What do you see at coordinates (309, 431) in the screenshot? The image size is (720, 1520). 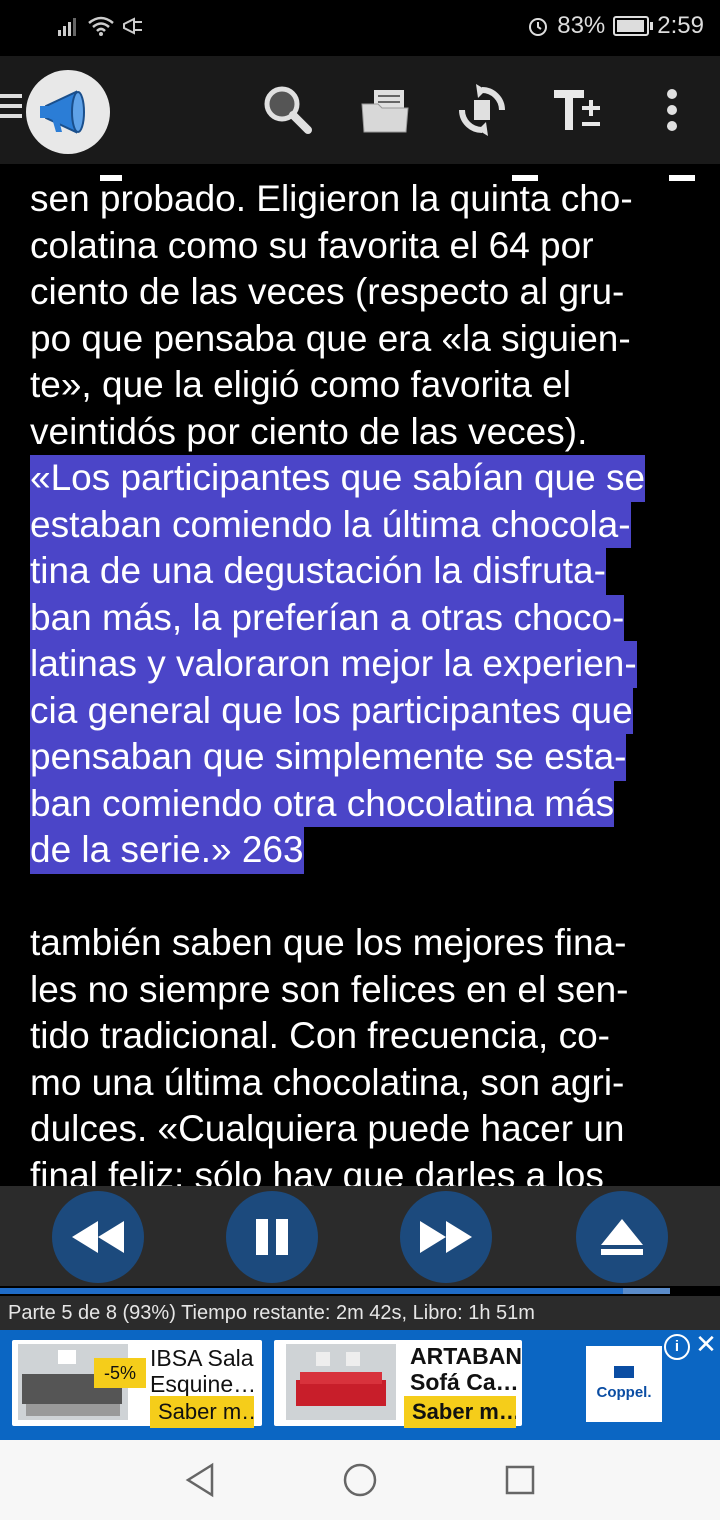 I see `text-line: veintidós por ciento de las veces).` at bounding box center [309, 431].